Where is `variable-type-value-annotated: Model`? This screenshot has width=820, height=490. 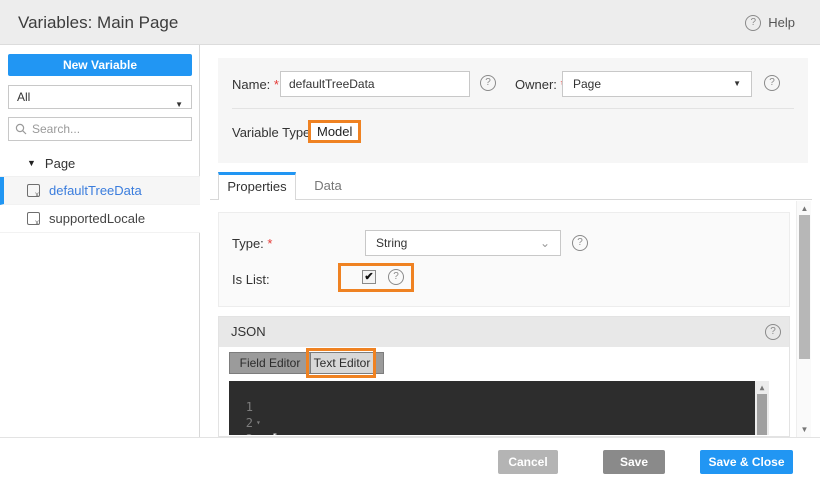
variable-type-value-annotated: Model is located at coordinates (335, 131).